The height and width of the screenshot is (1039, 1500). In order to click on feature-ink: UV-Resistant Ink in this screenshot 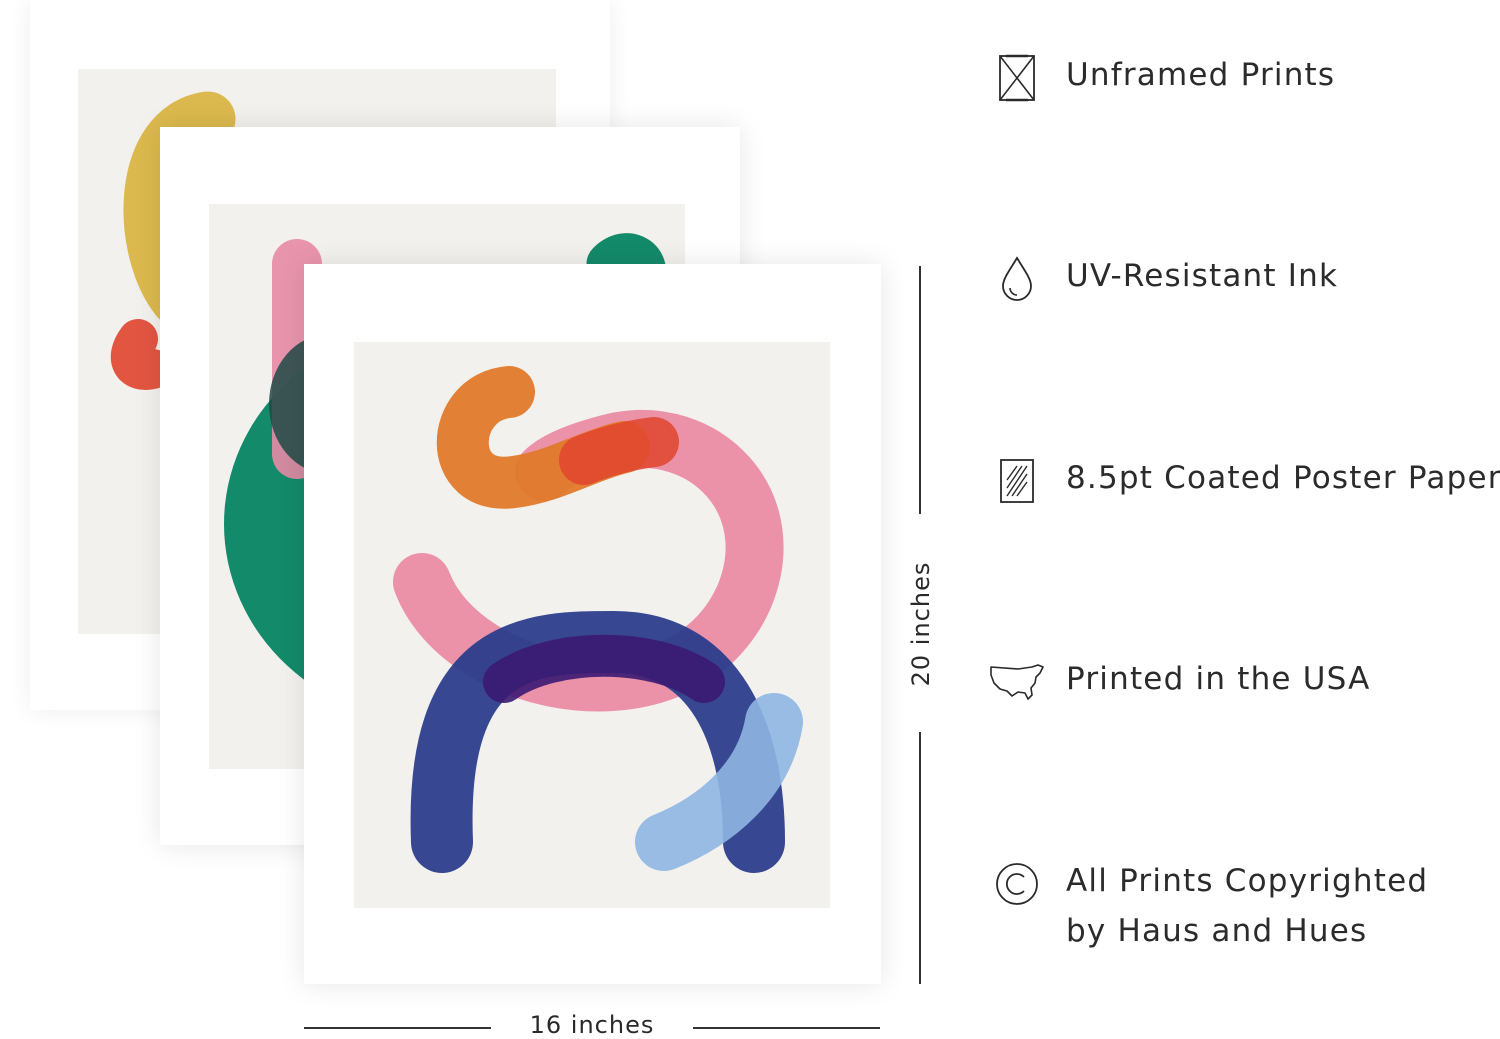, I will do `click(1242, 279)`.